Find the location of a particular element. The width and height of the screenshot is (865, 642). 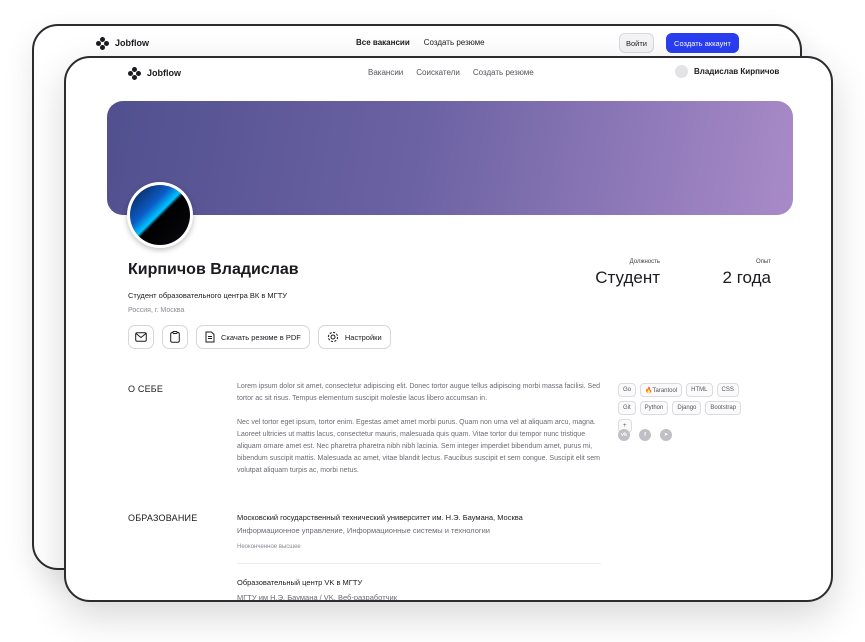

settings-button: Настройки is located at coordinates (354, 337).